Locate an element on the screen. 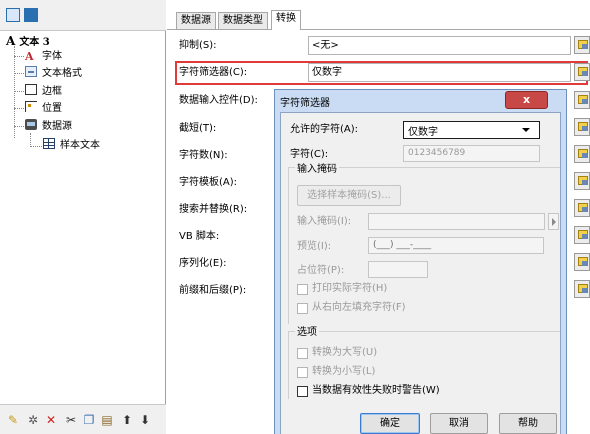 The image size is (590, 434). tree-action-toolbar: ✎ ✲ ✕ ✂ ❐ ▤ ⬆ ⬇ is located at coordinates (83, 419).